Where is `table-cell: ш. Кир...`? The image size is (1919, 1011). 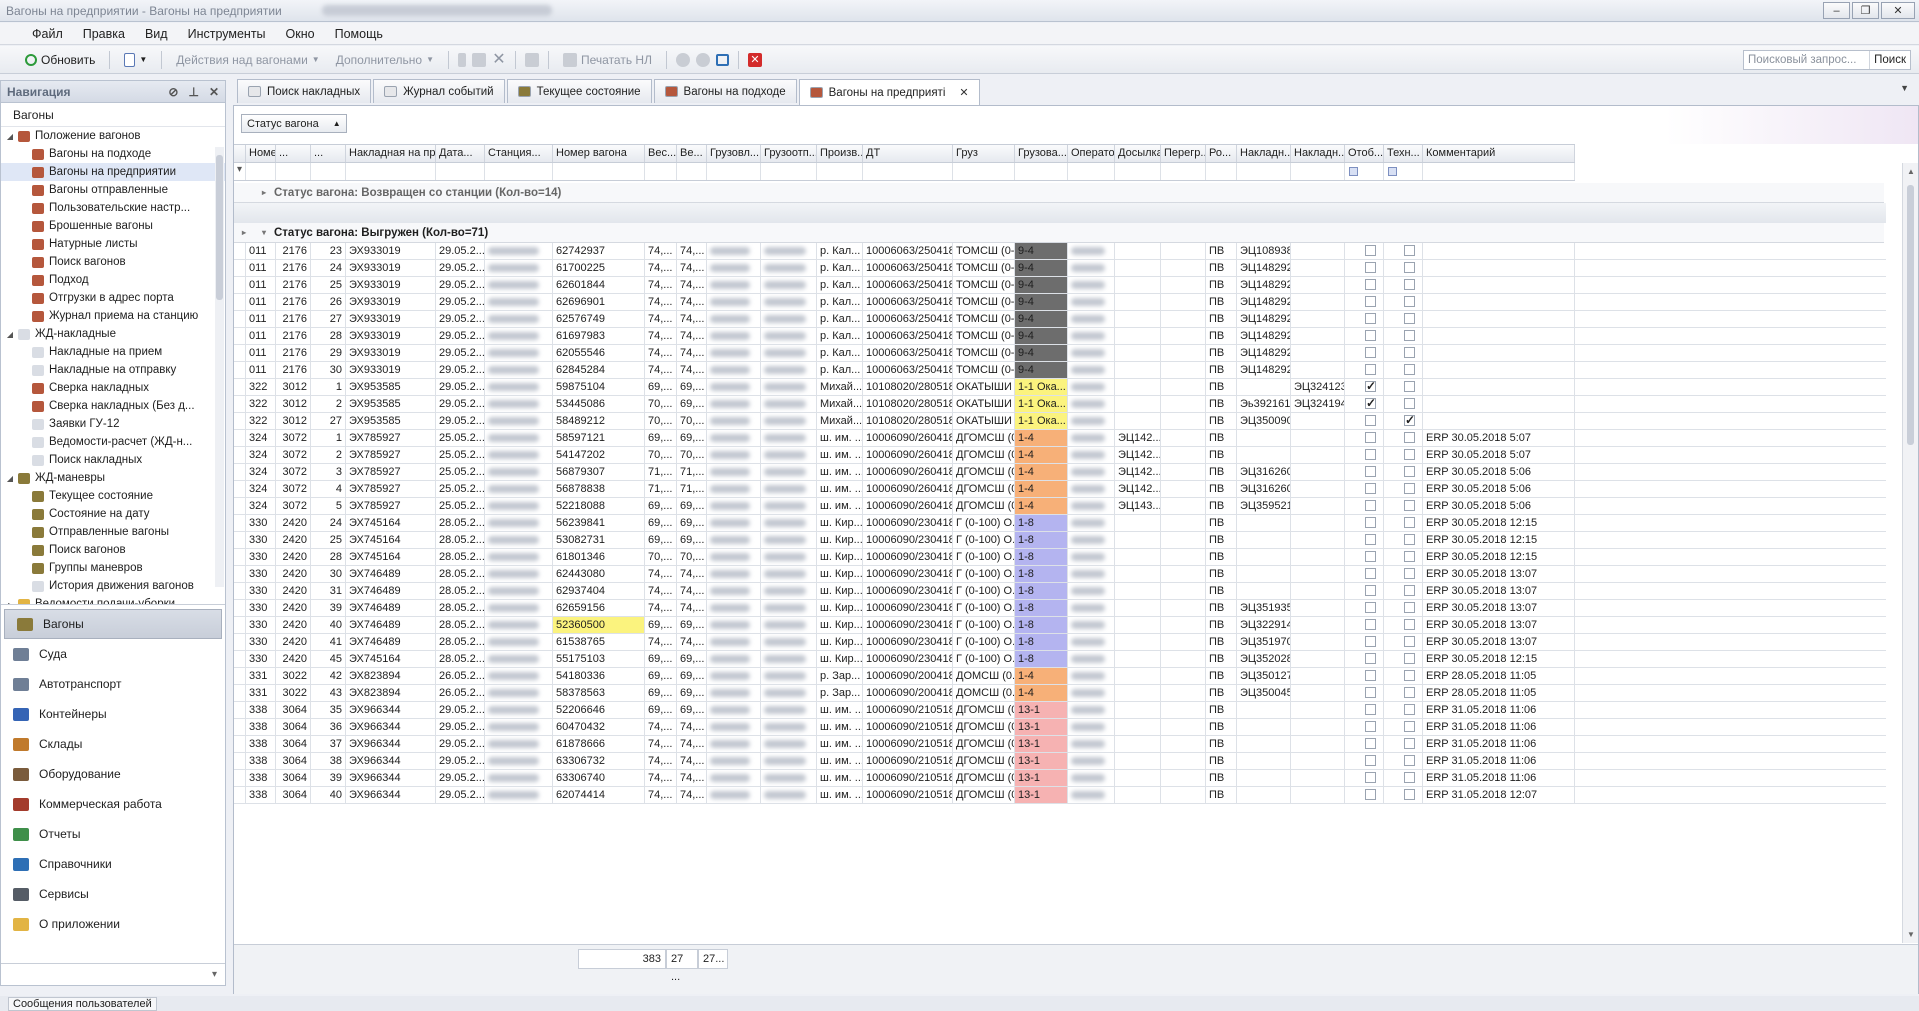
table-cell: ш. Кир... is located at coordinates (840, 591).